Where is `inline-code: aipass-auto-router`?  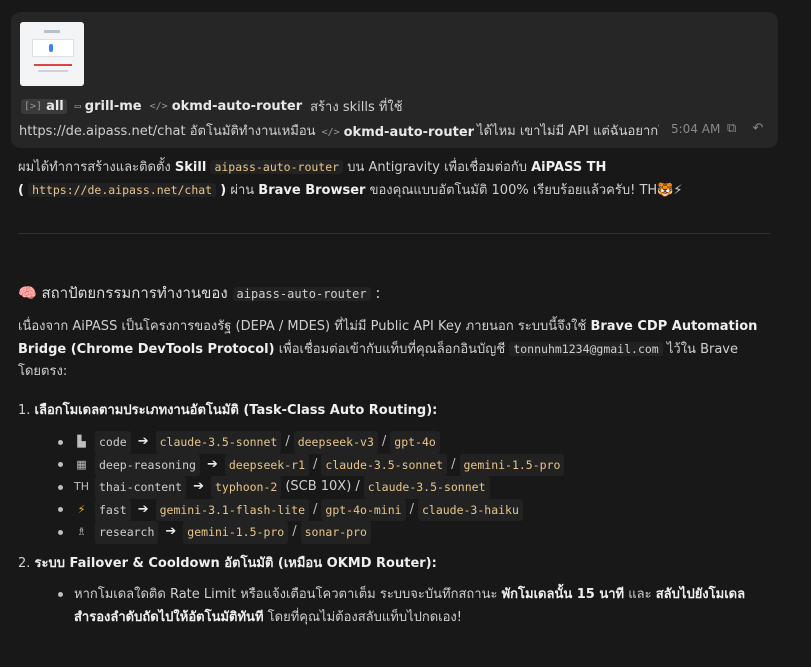
inline-code: aipass-auto-router is located at coordinates (277, 167).